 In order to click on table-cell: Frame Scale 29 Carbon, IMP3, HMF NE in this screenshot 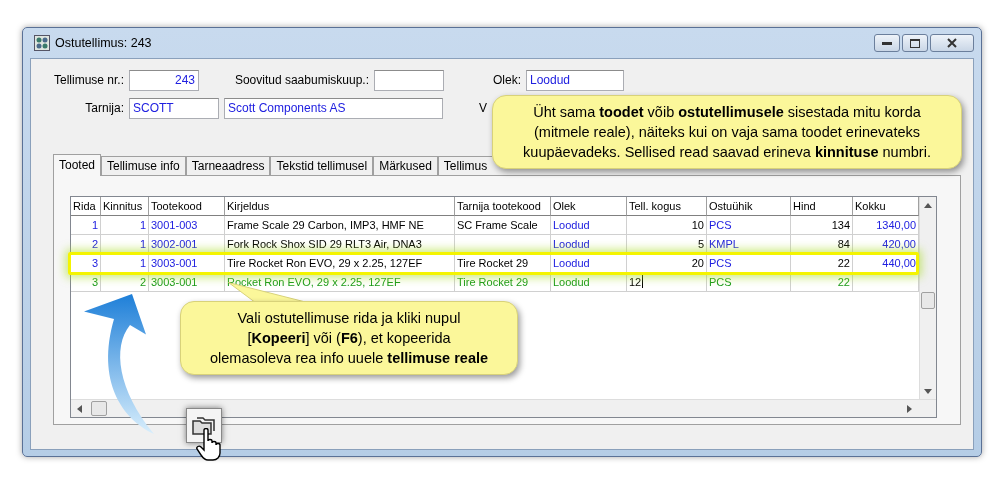, I will do `click(340, 225)`.